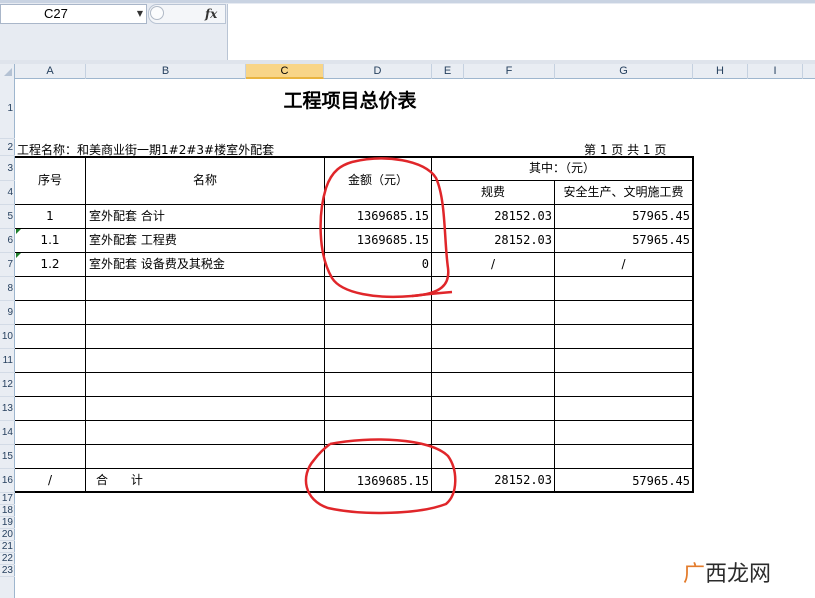  Describe the element at coordinates (432, 294) in the screenshot. I see `red-circle-annotation-tail` at that location.